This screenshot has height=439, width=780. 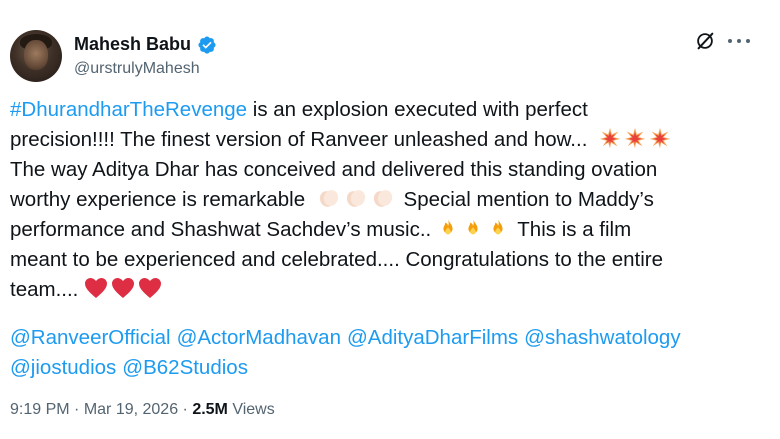 What do you see at coordinates (602, 337) in the screenshot?
I see `mention-link: @shashwatology` at bounding box center [602, 337].